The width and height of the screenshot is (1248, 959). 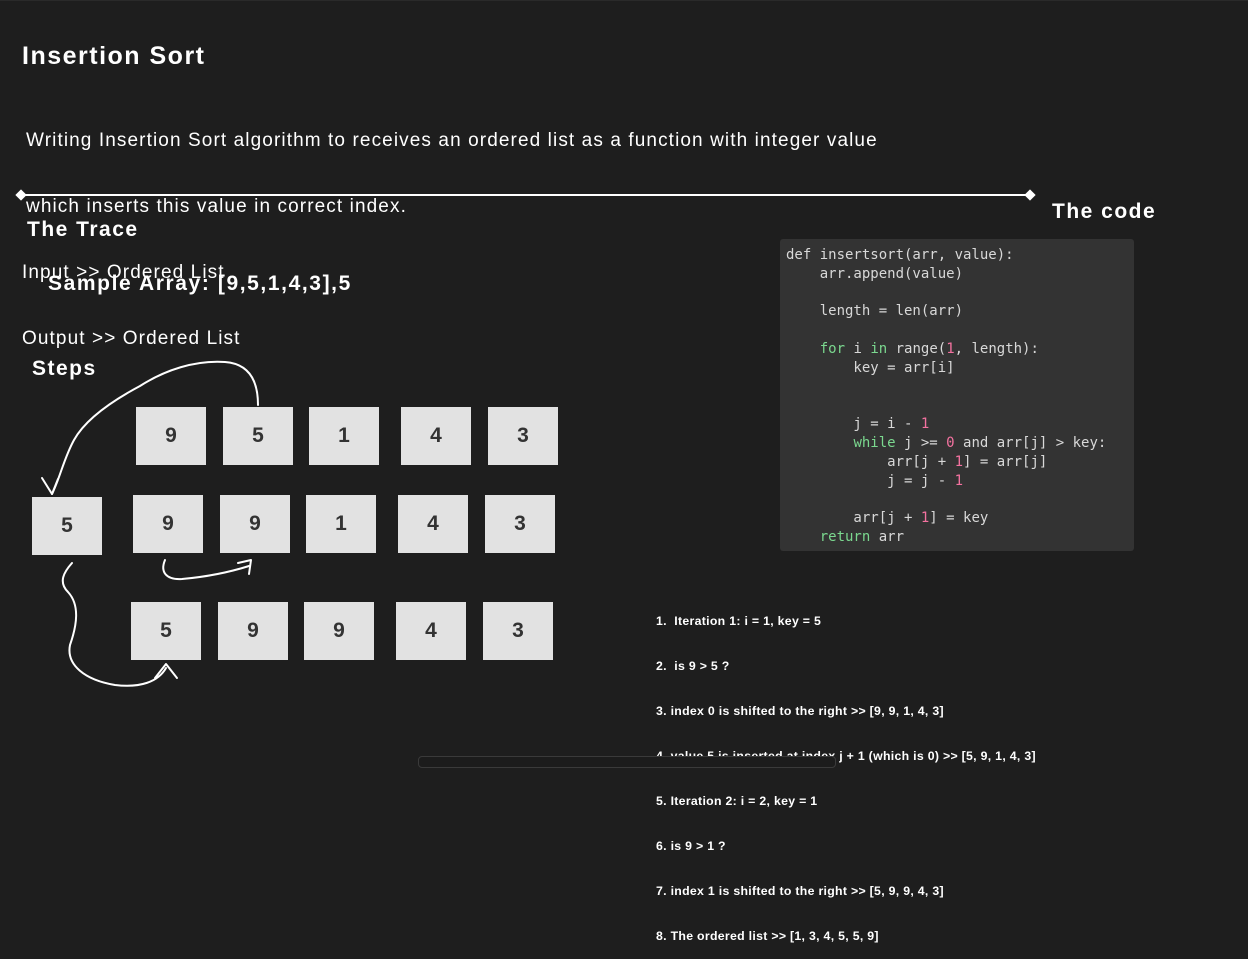 What do you see at coordinates (879, 348) in the screenshot?
I see `code-keyword: in` at bounding box center [879, 348].